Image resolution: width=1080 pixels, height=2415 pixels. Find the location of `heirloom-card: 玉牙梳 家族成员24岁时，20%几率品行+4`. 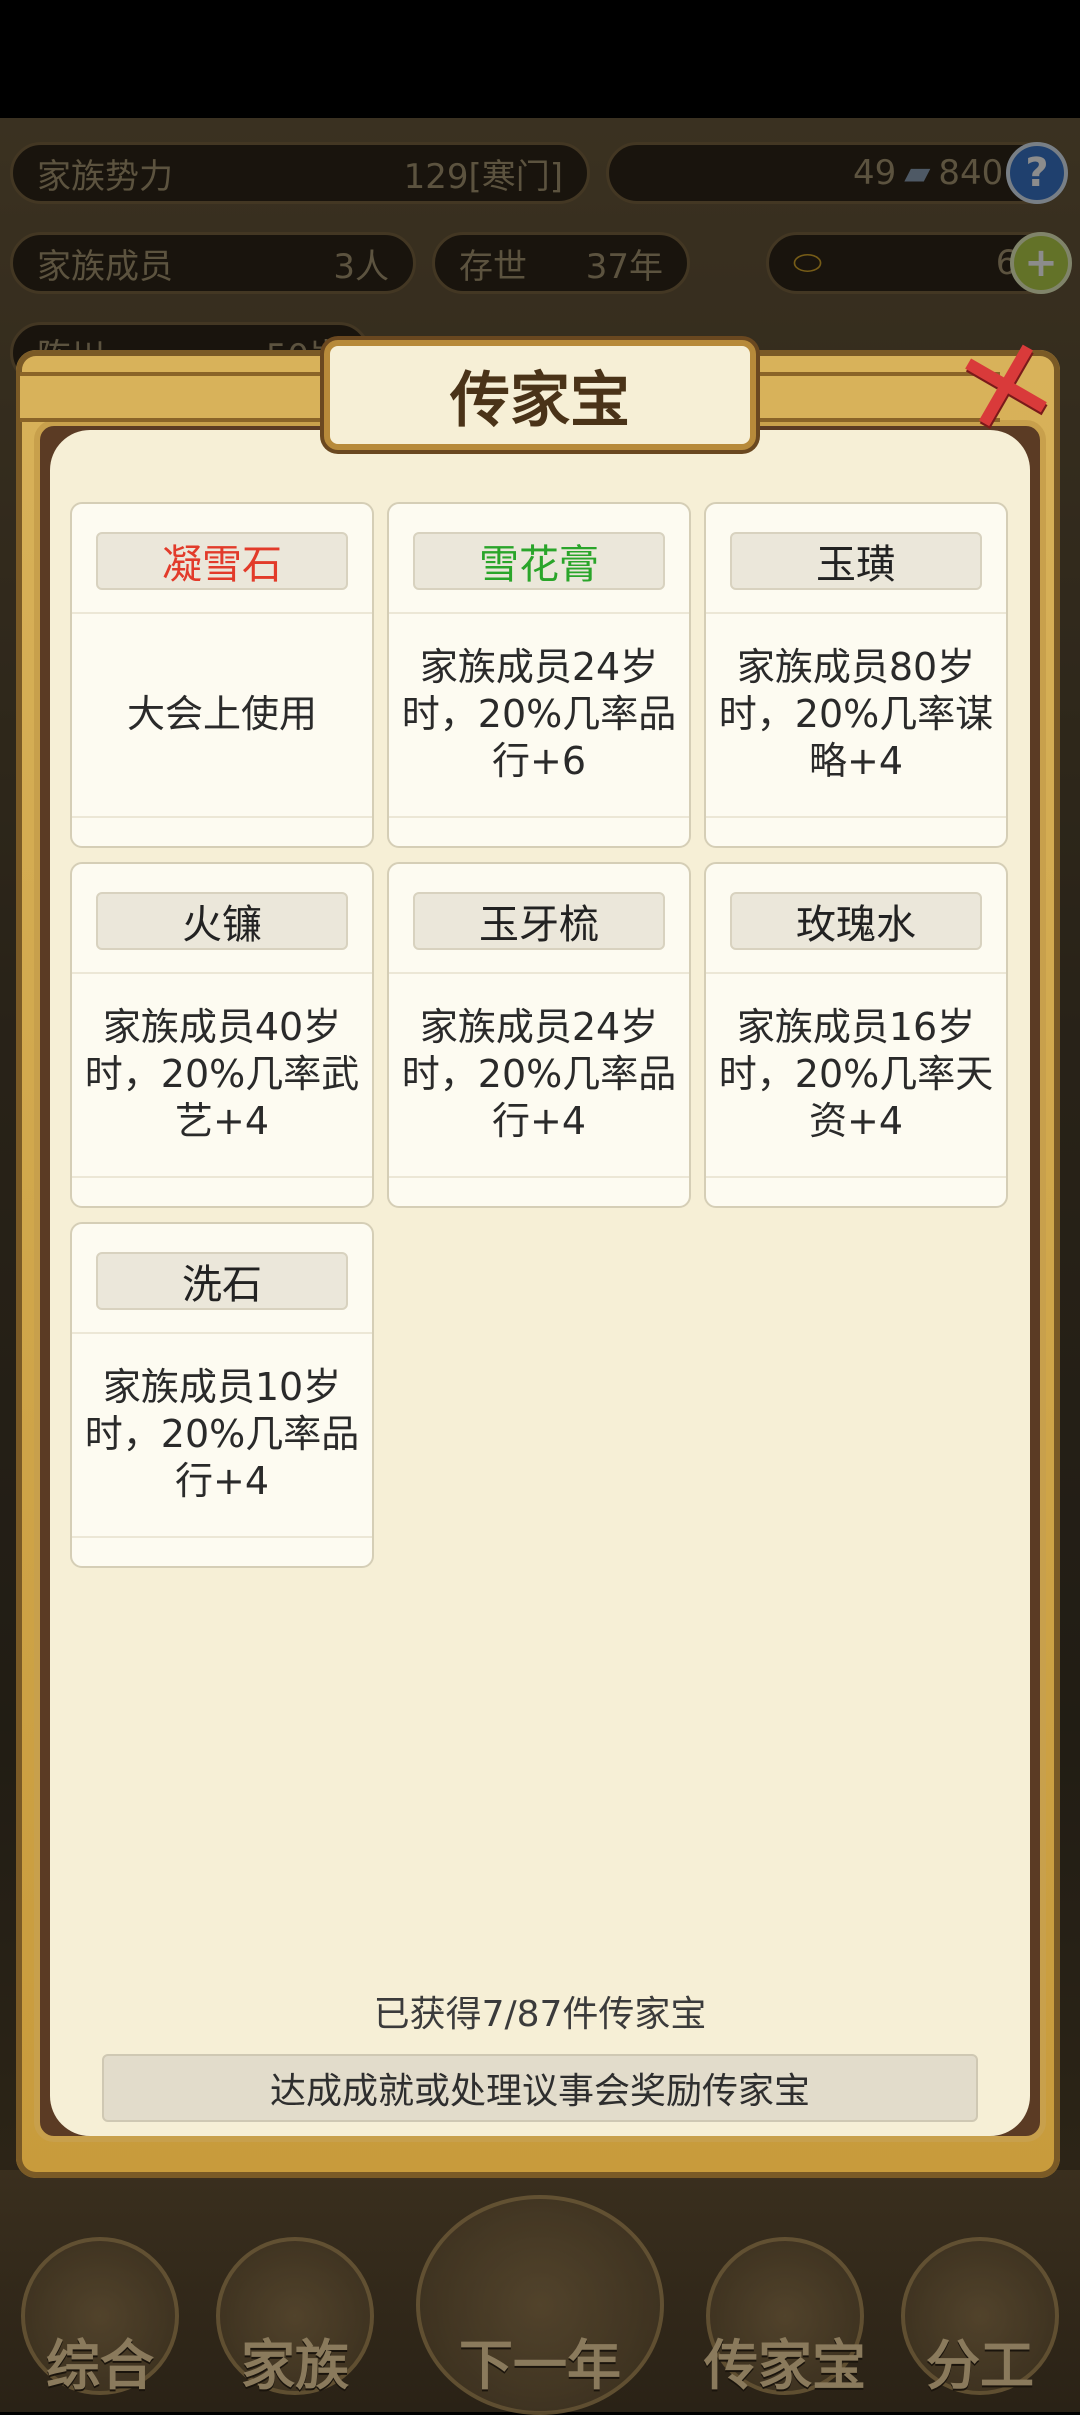

heirloom-card: 玉牙梳 家族成员24岁时，20%几率品行+4 is located at coordinates (539, 1035).